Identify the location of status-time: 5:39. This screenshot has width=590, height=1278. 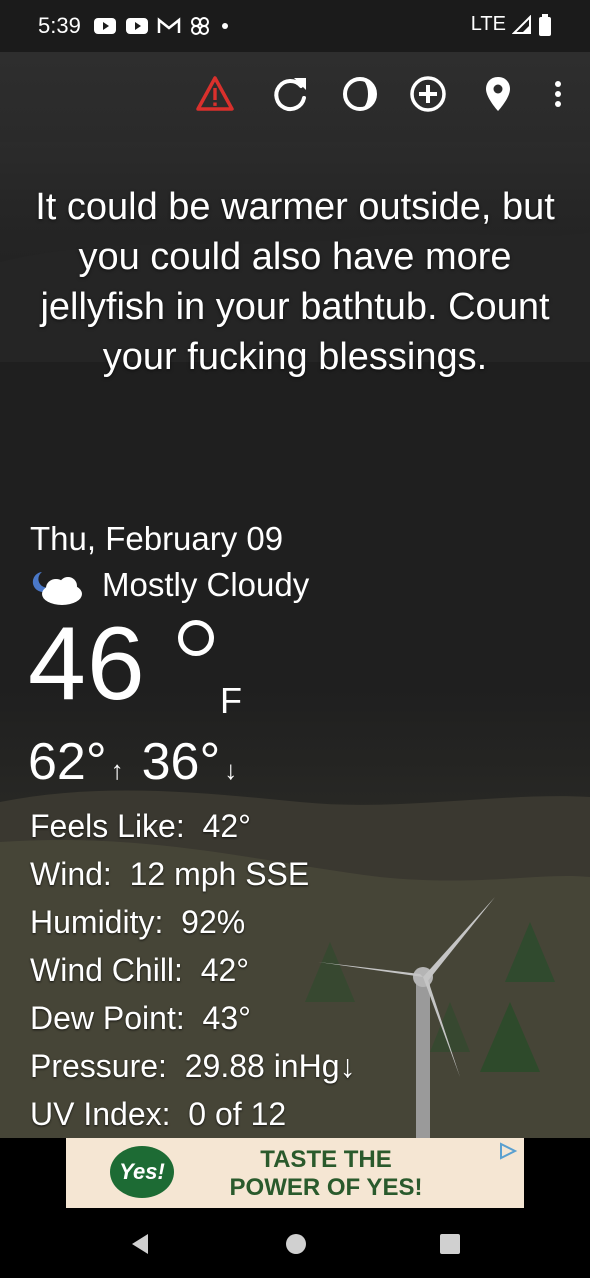
(59, 25).